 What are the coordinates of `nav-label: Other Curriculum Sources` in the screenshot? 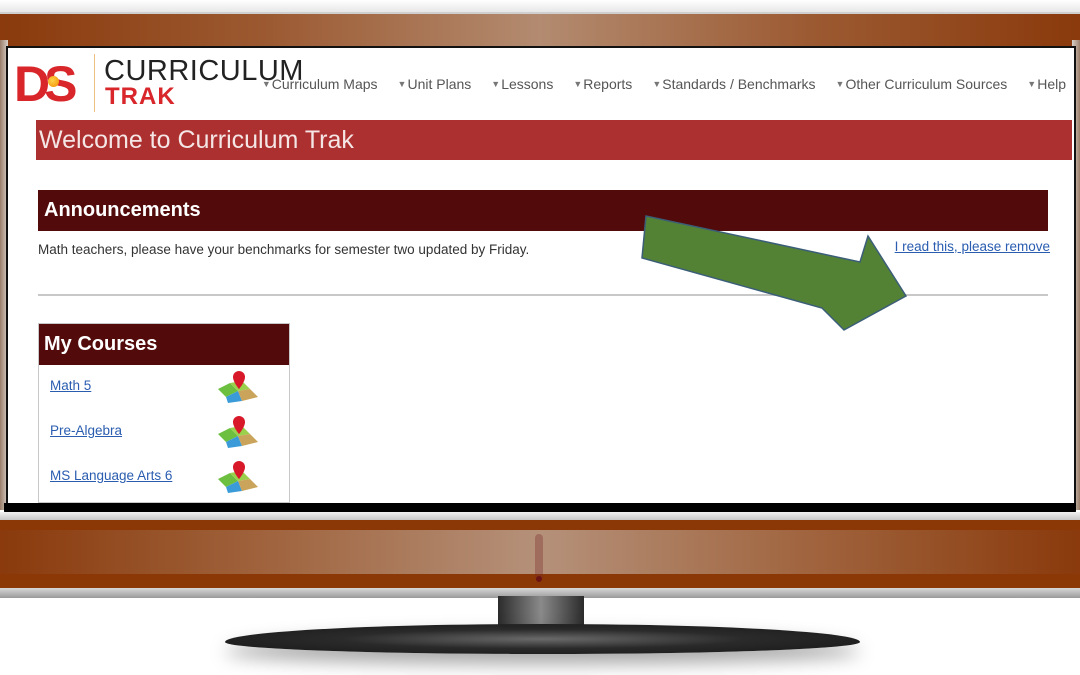 It's located at (926, 84).